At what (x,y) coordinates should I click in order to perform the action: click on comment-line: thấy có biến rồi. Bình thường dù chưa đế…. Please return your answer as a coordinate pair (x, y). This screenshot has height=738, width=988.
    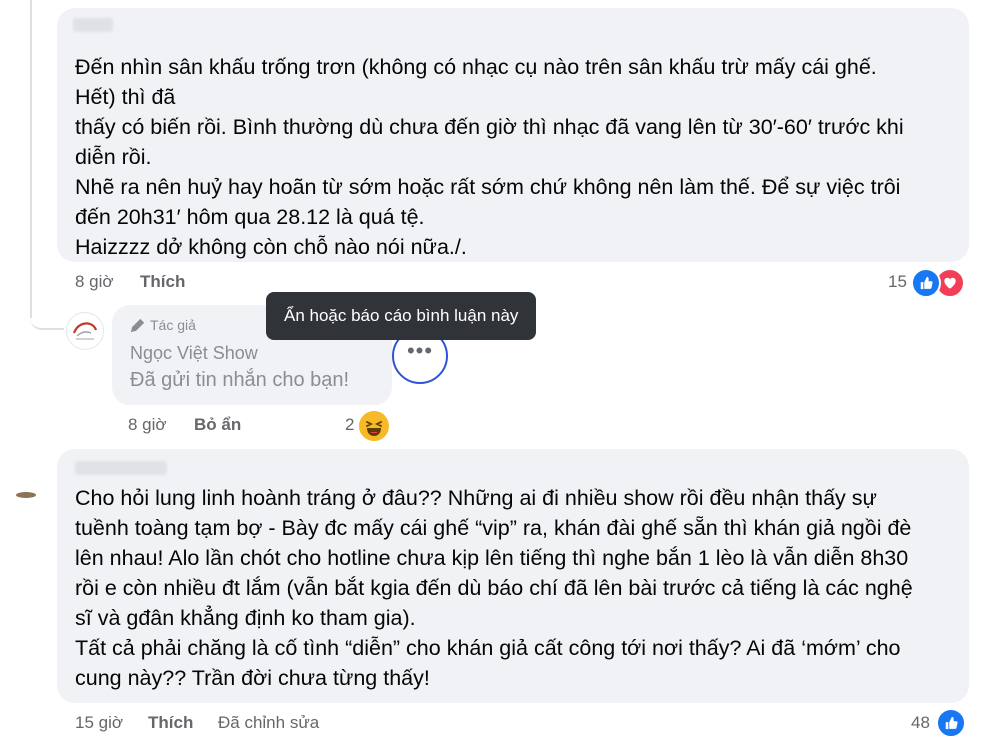
    Looking at the image, I should click on (489, 127).